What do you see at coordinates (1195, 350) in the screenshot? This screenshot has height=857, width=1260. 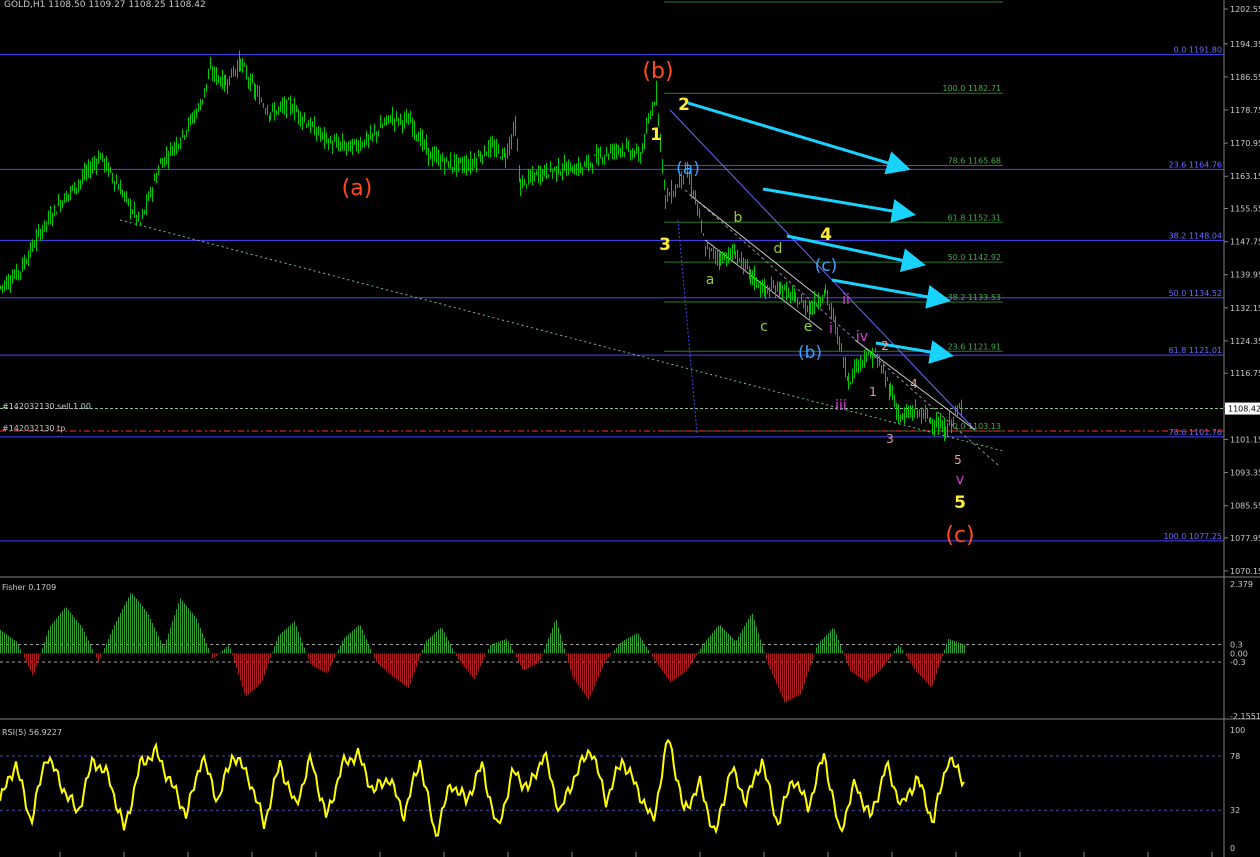 I see `fib-blue-label: 61.8 1121.01` at bounding box center [1195, 350].